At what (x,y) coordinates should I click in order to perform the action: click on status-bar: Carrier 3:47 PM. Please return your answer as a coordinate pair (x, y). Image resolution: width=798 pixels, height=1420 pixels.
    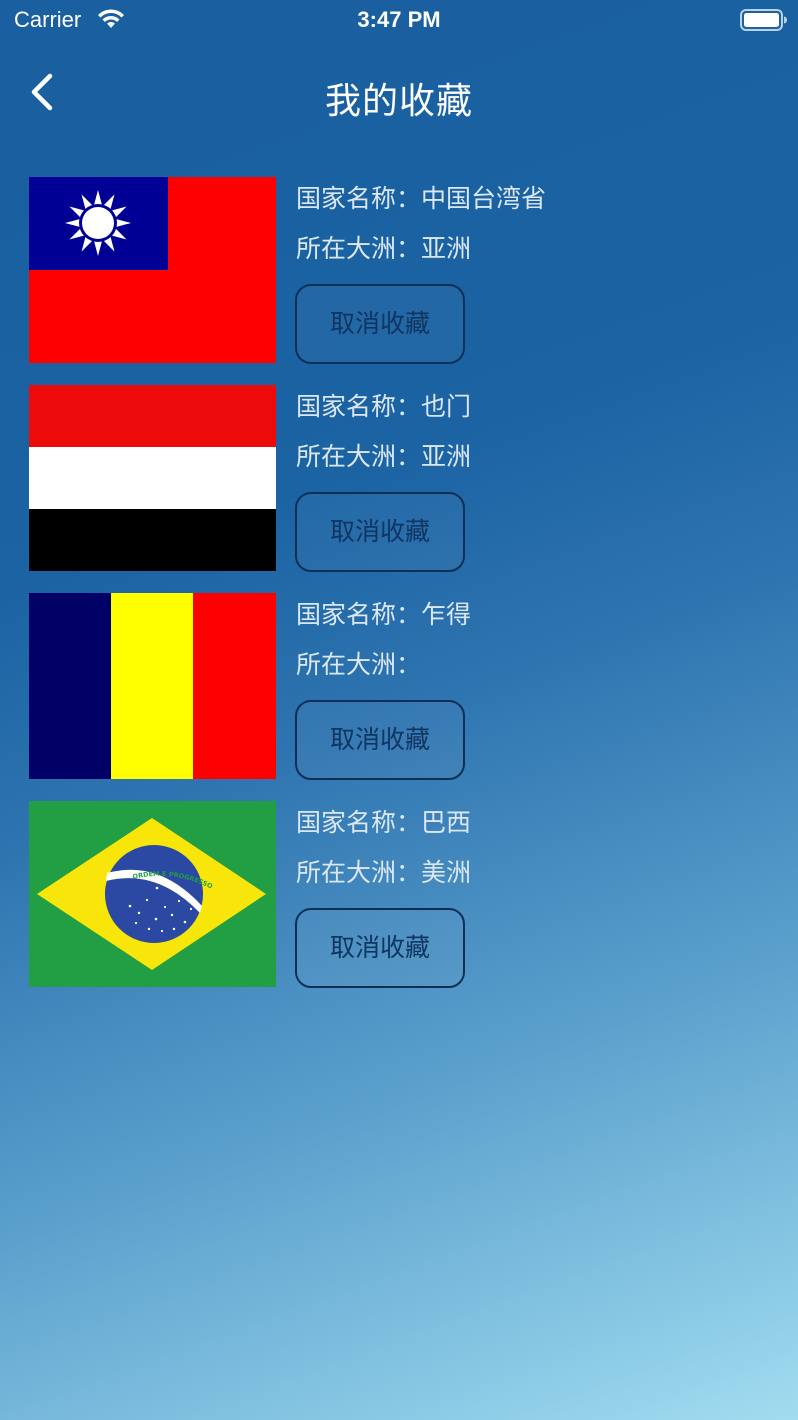
    Looking at the image, I should click on (399, 21).